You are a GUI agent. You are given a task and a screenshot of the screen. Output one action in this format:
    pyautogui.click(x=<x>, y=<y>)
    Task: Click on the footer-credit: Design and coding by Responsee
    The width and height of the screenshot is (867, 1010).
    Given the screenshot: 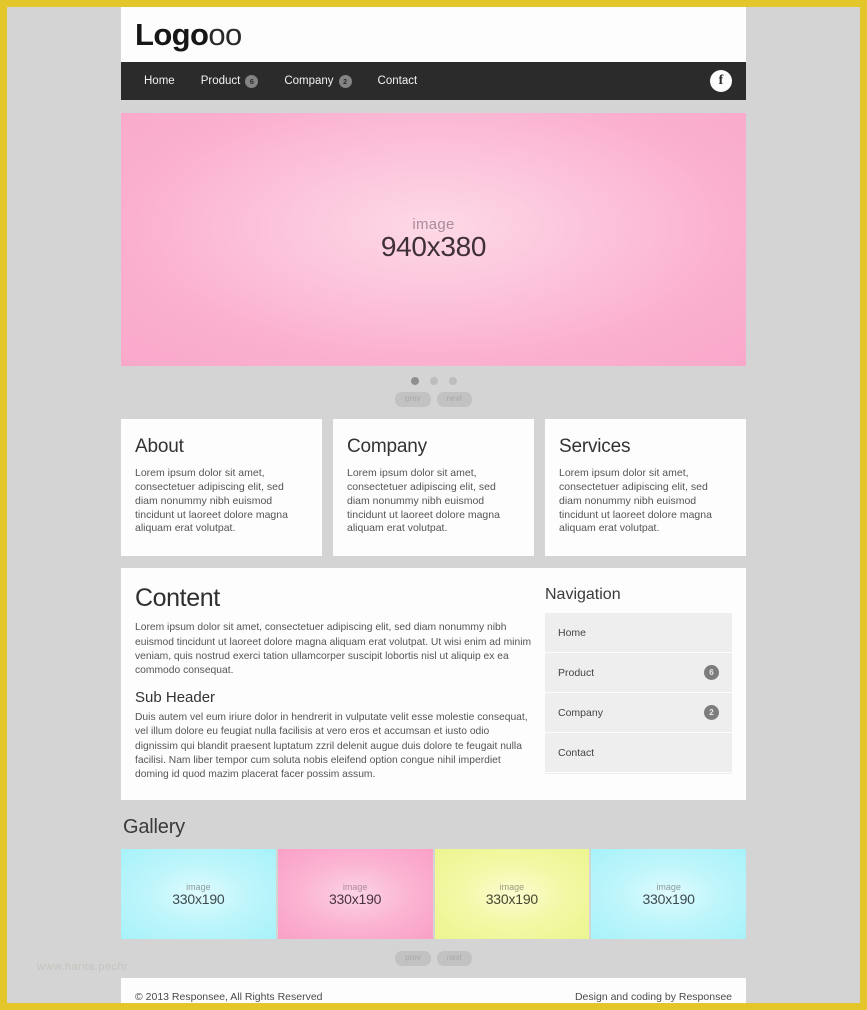 What is the action you would take?
    pyautogui.click(x=653, y=997)
    